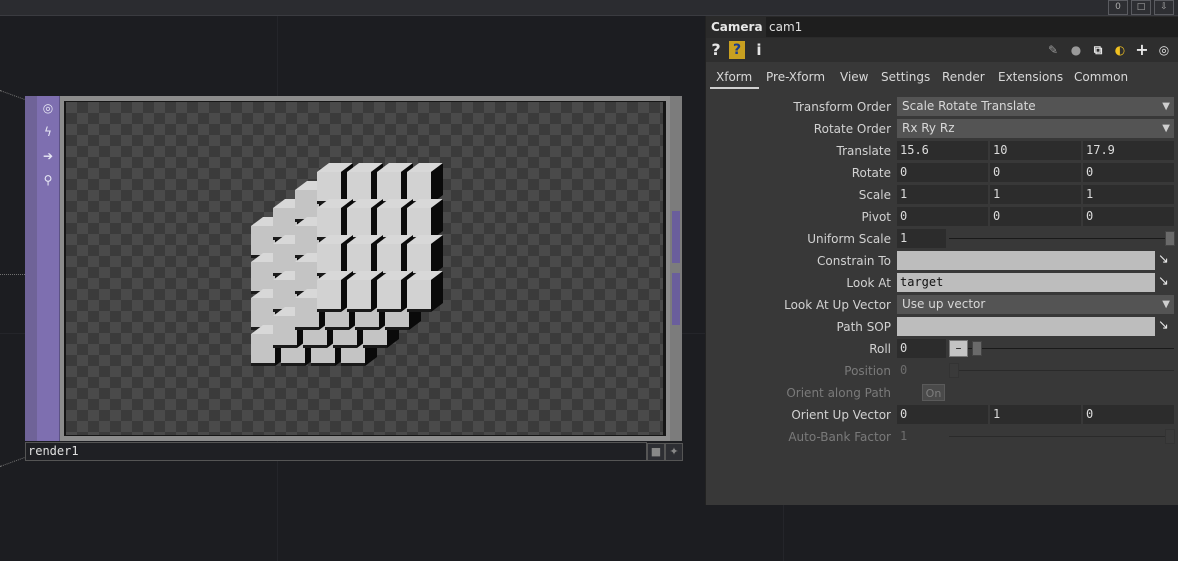 This screenshot has height=561, width=1178. What do you see at coordinates (871, 173) in the screenshot?
I see `param-label: Rotate` at bounding box center [871, 173].